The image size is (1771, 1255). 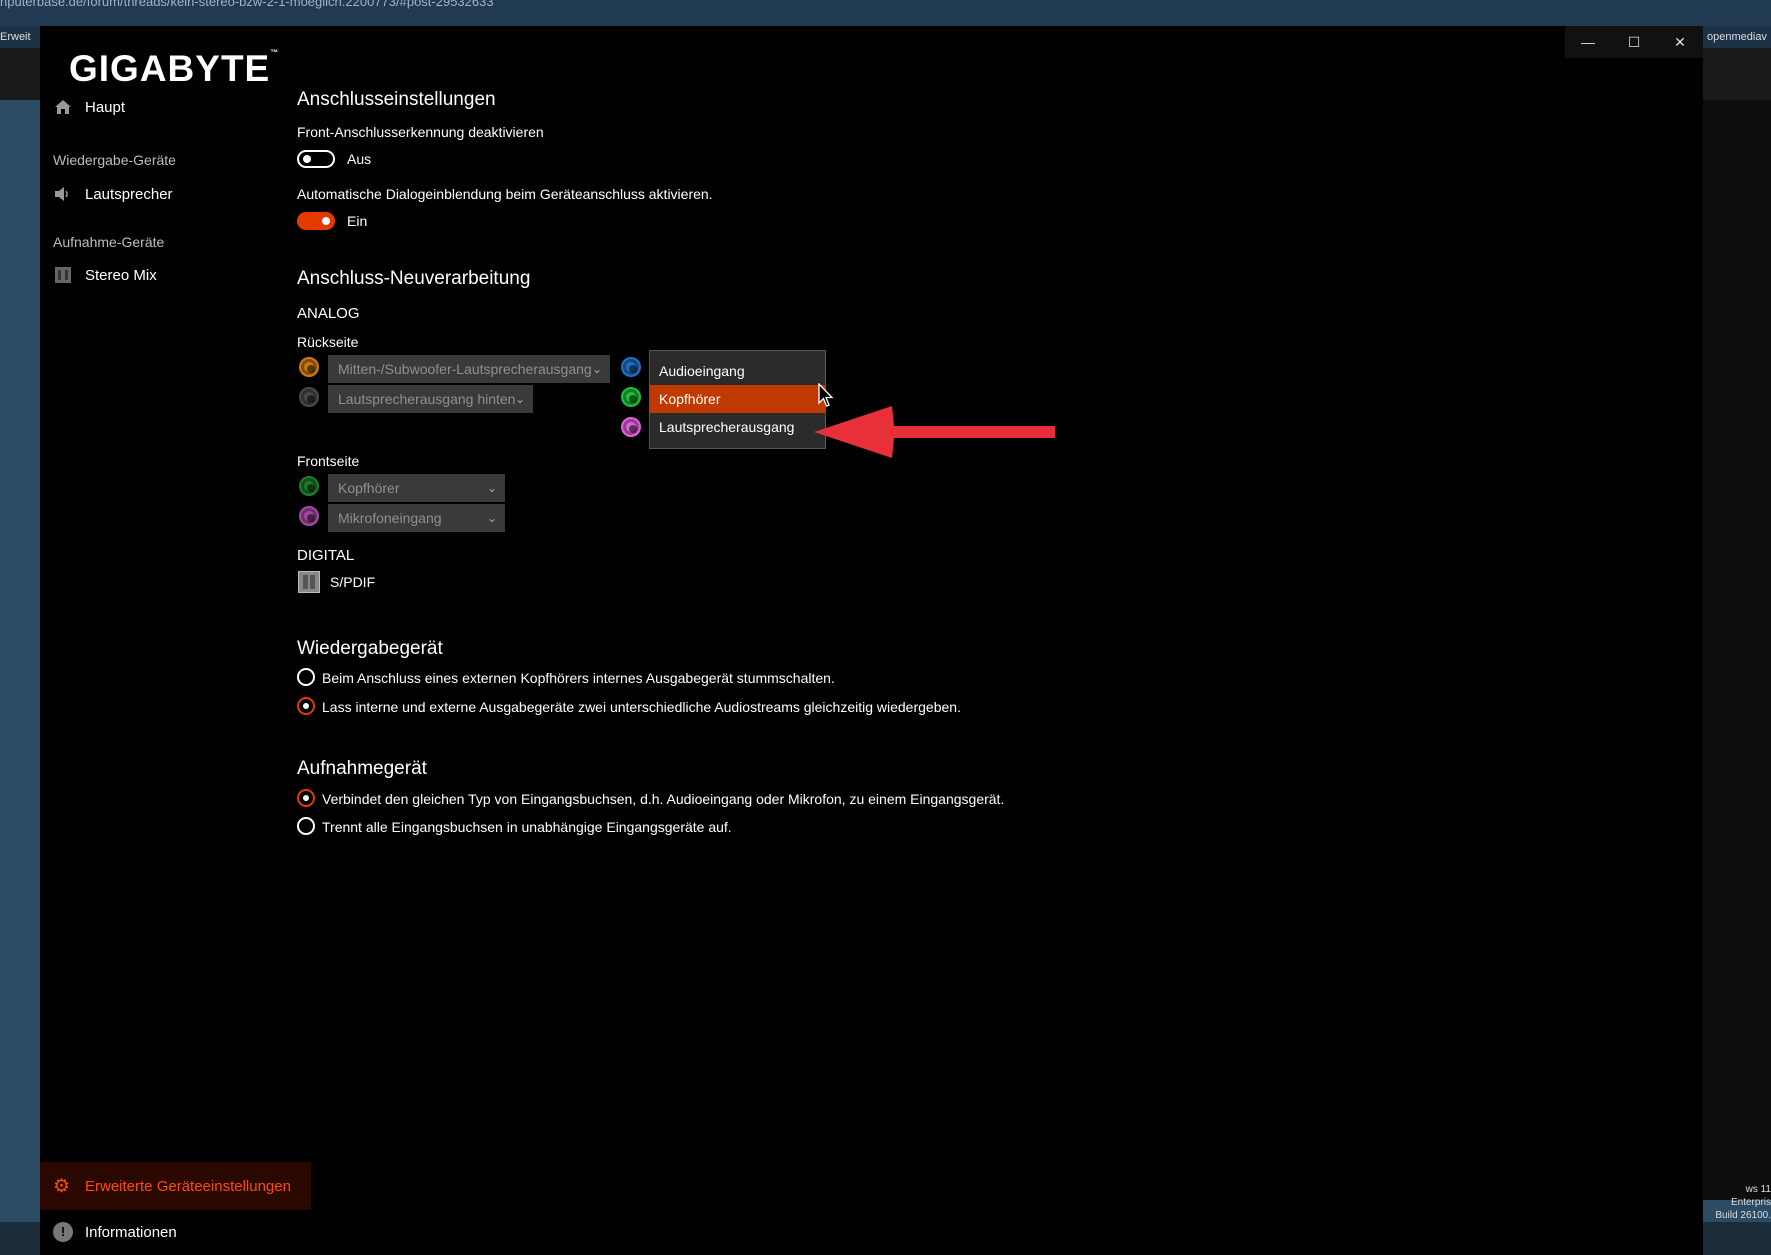 I want to click on front-jack-select-1: Kopfhörer ⌄, so click(x=416, y=488).